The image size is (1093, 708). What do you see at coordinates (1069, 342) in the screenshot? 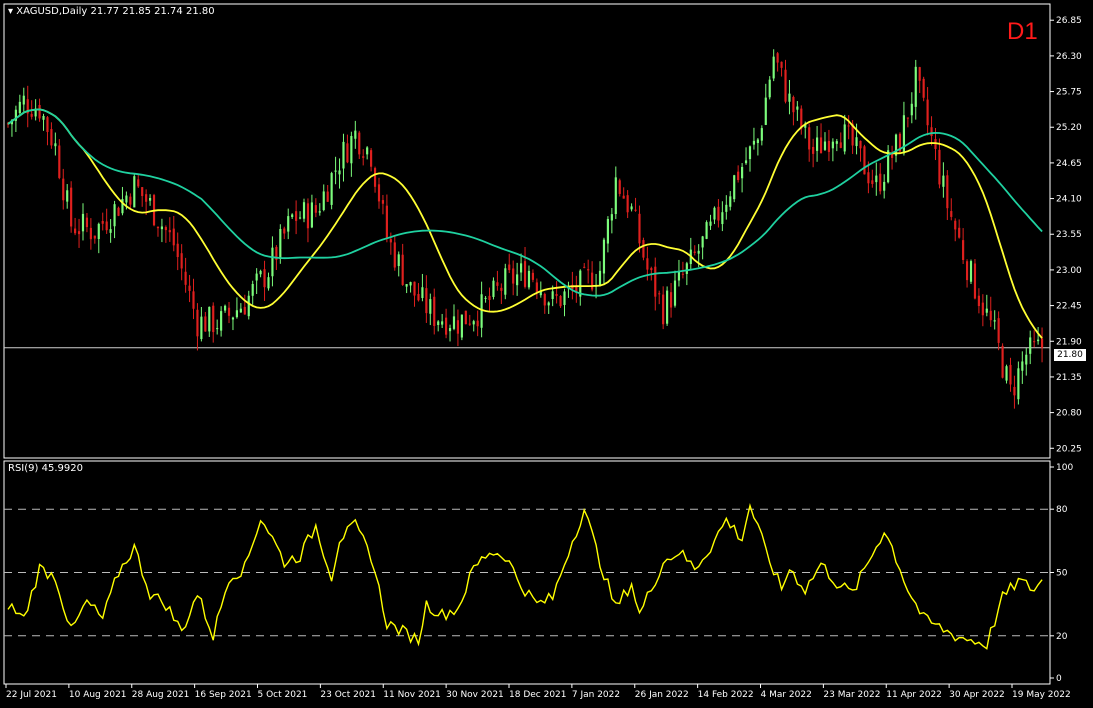
I see `price-tick-label: 21.90` at bounding box center [1069, 342].